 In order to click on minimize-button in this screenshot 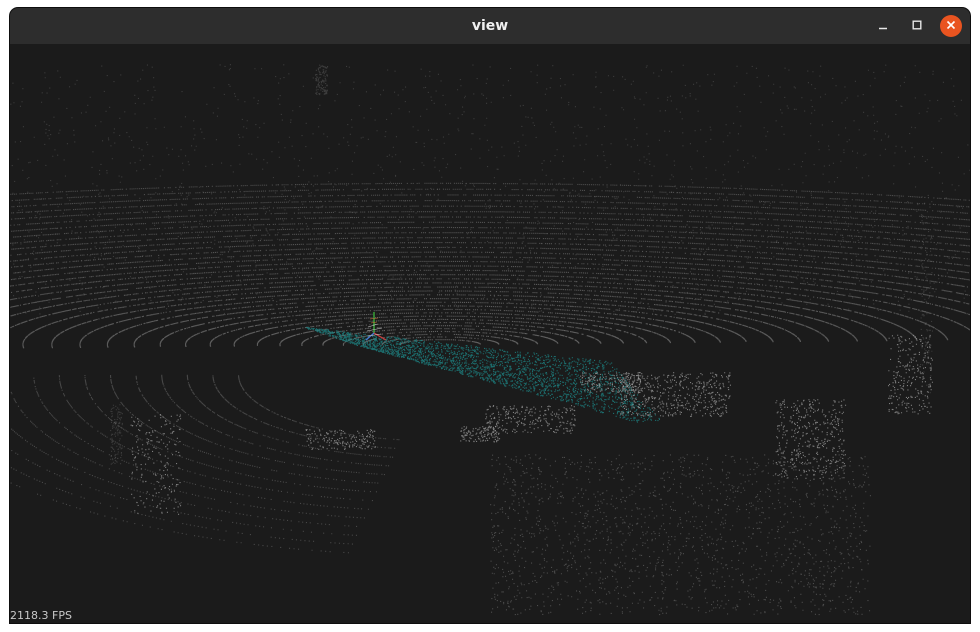, I will do `click(883, 26)`.